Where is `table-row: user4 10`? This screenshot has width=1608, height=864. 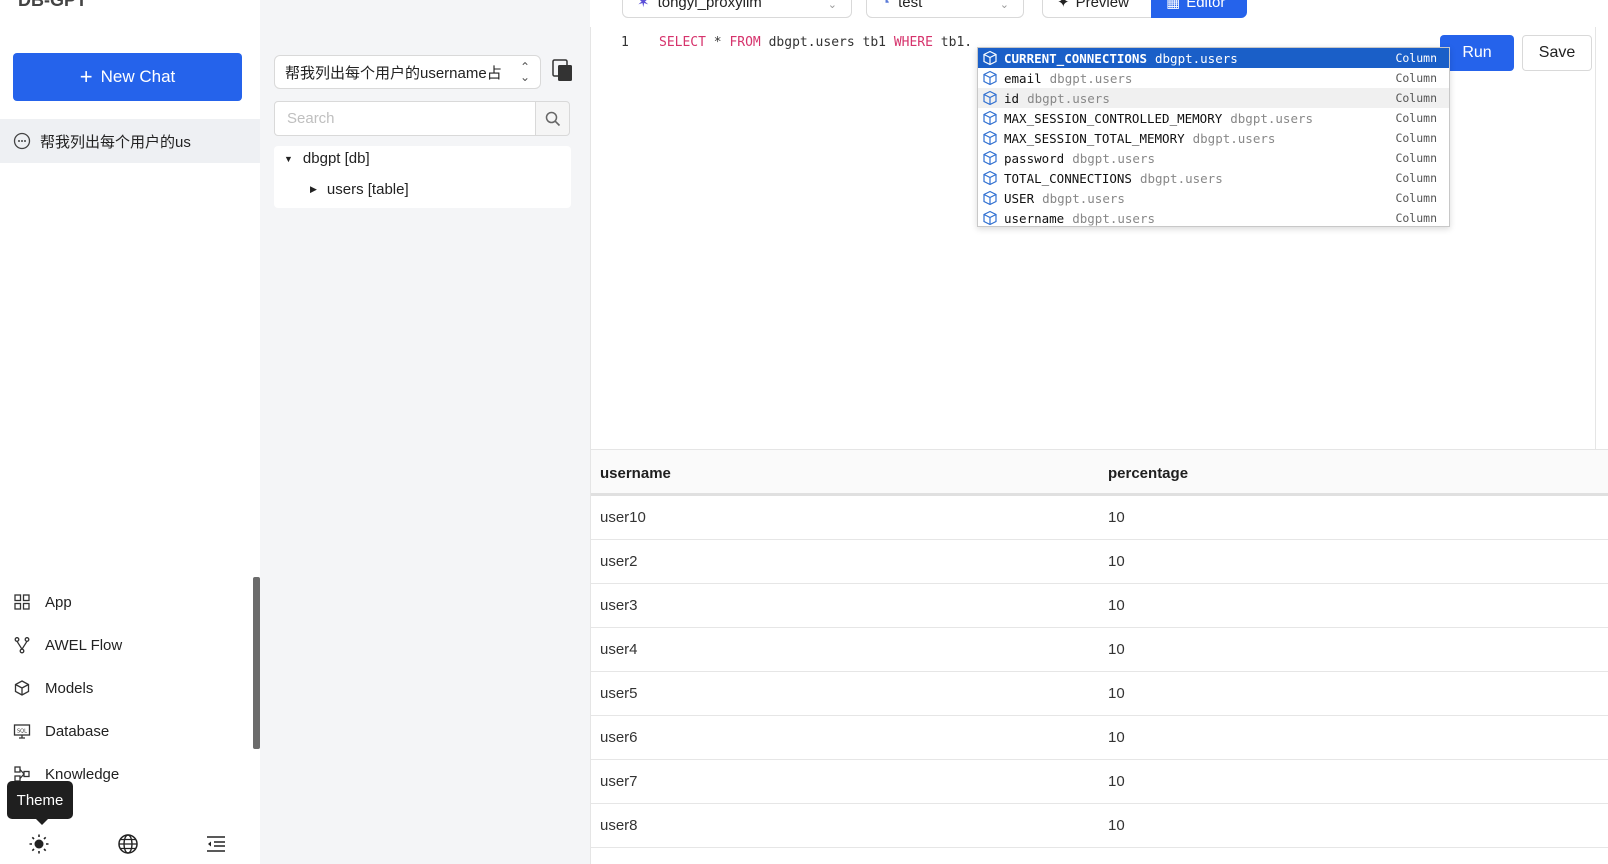 table-row: user4 10 is located at coordinates (1099, 650).